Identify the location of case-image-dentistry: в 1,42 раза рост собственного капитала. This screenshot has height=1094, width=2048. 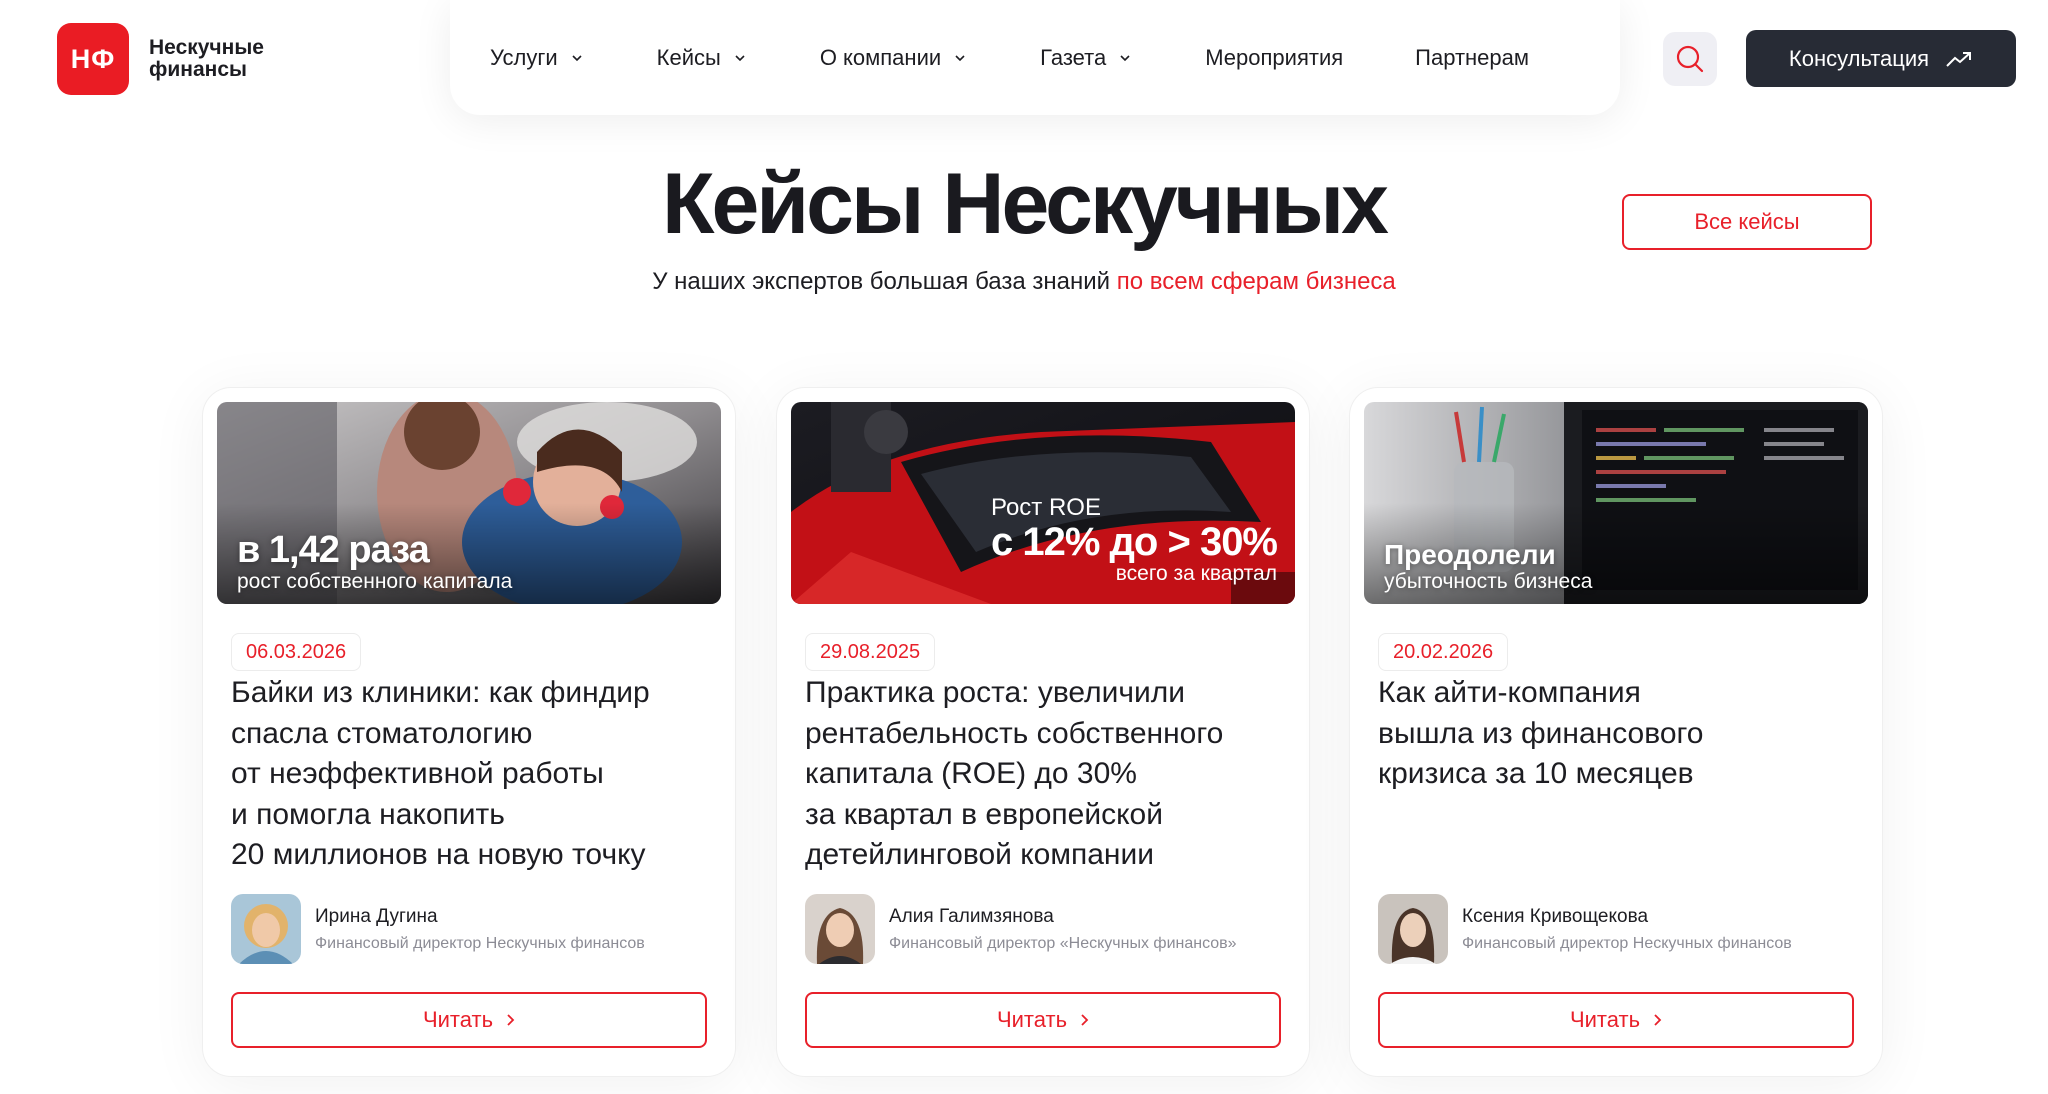
(469, 503).